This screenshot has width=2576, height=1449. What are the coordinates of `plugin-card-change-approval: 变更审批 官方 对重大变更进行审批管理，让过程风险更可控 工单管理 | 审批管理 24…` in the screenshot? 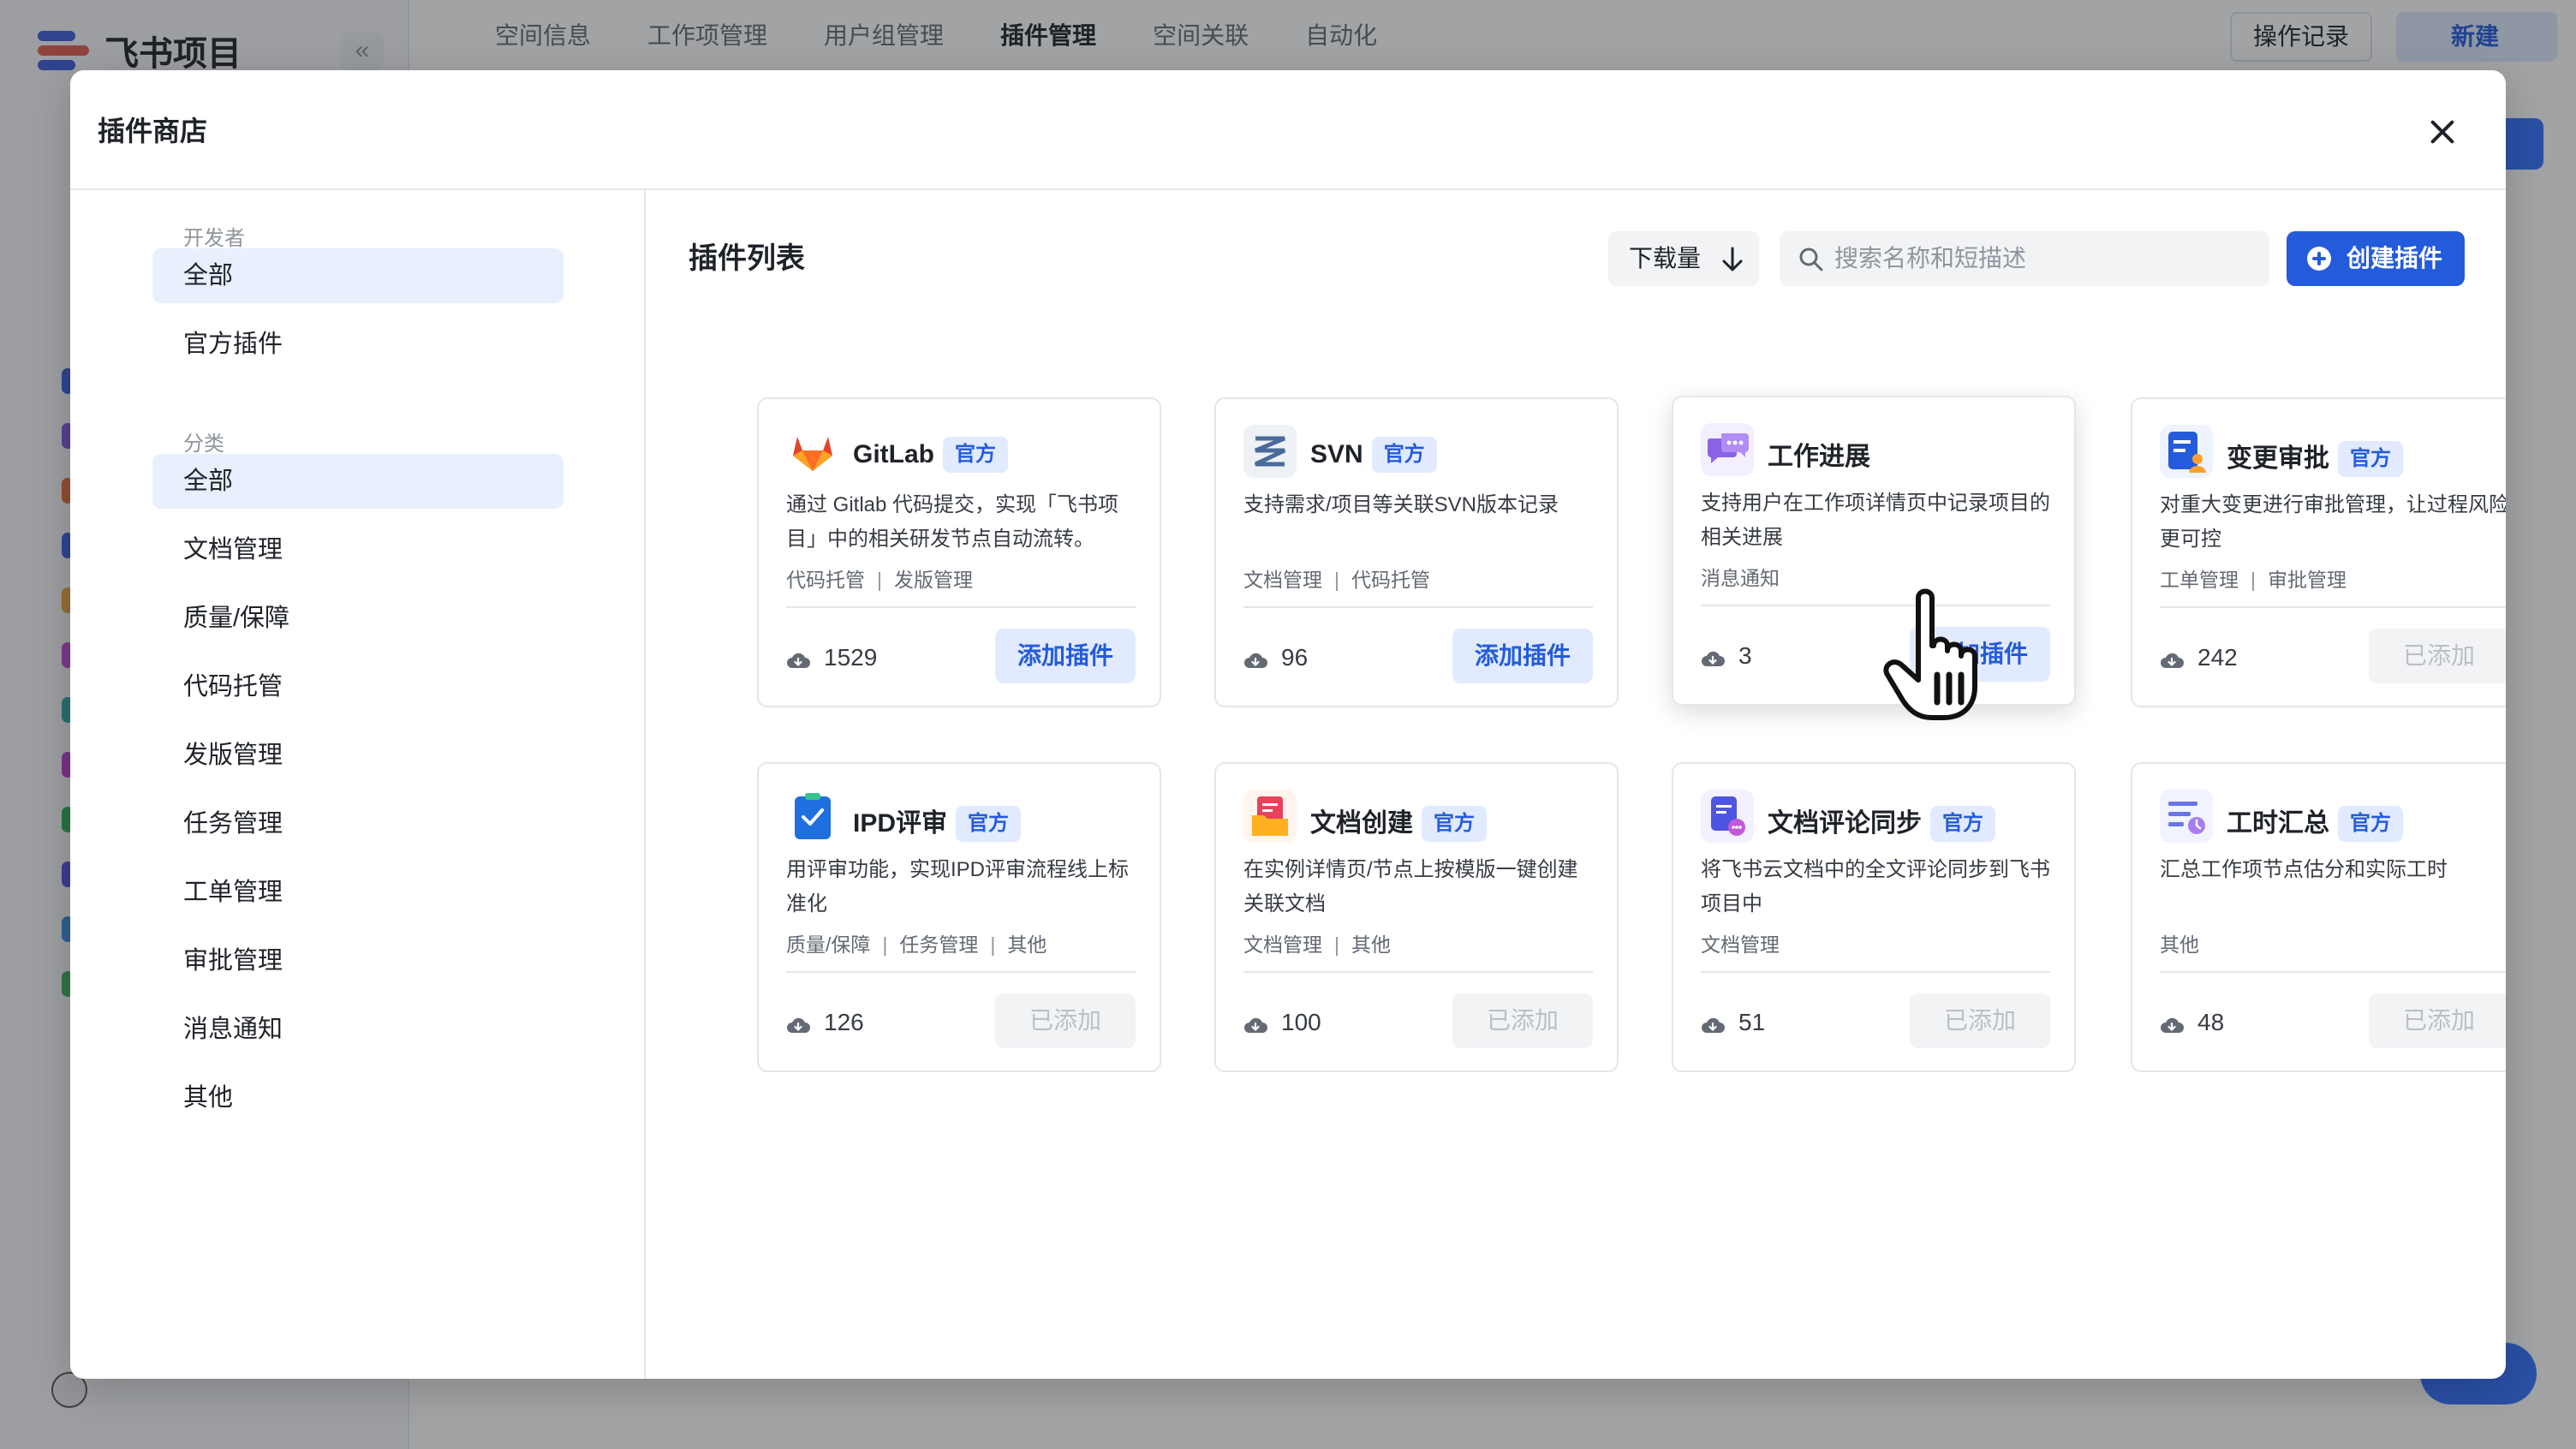 It's located at (2318, 552).